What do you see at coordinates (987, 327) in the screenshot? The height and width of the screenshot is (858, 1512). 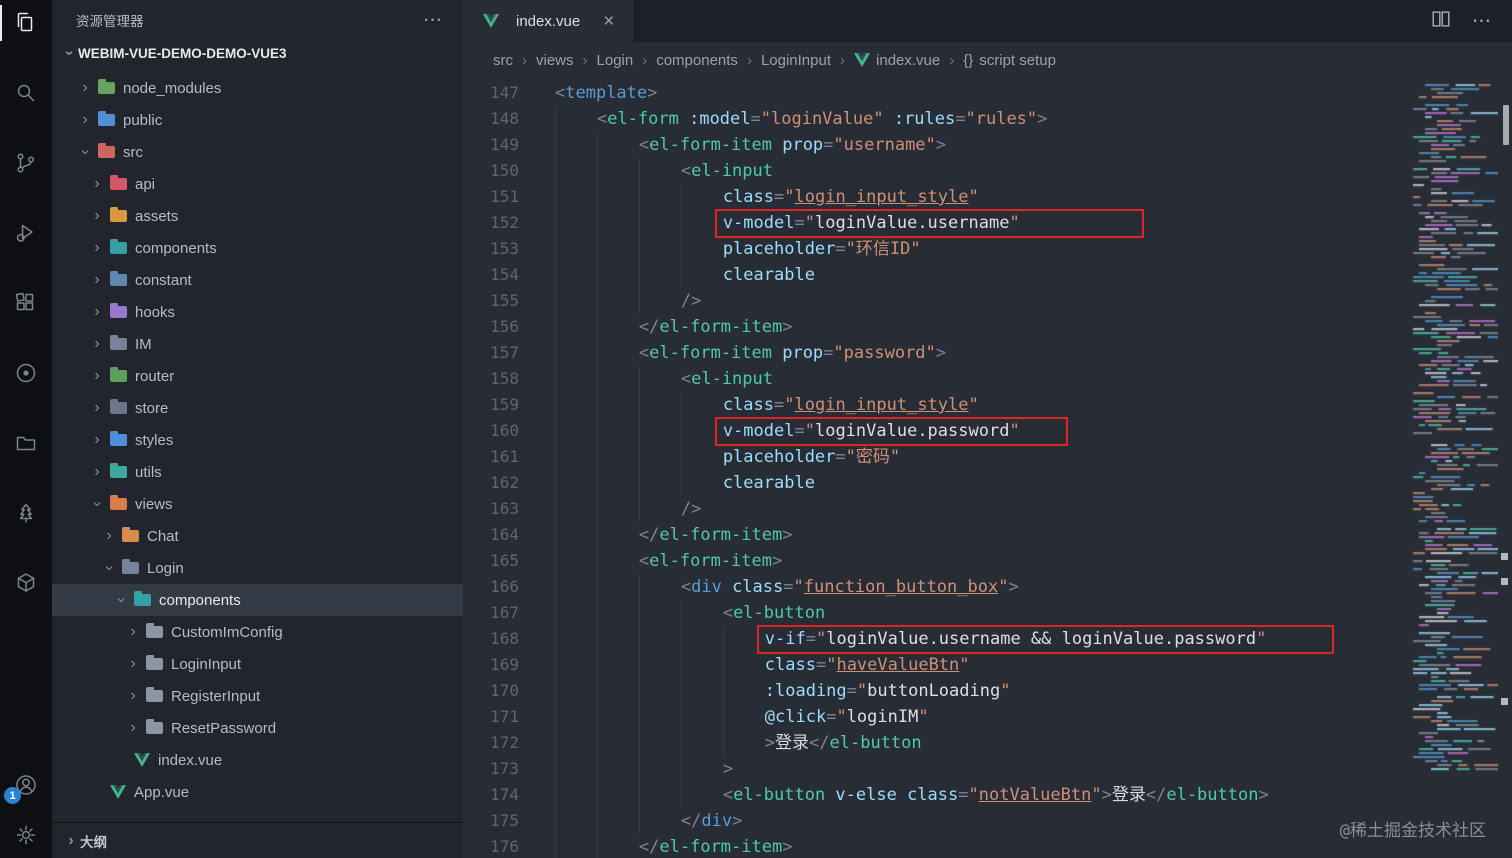 I see `code-line-156: 156 </el-form-item>` at bounding box center [987, 327].